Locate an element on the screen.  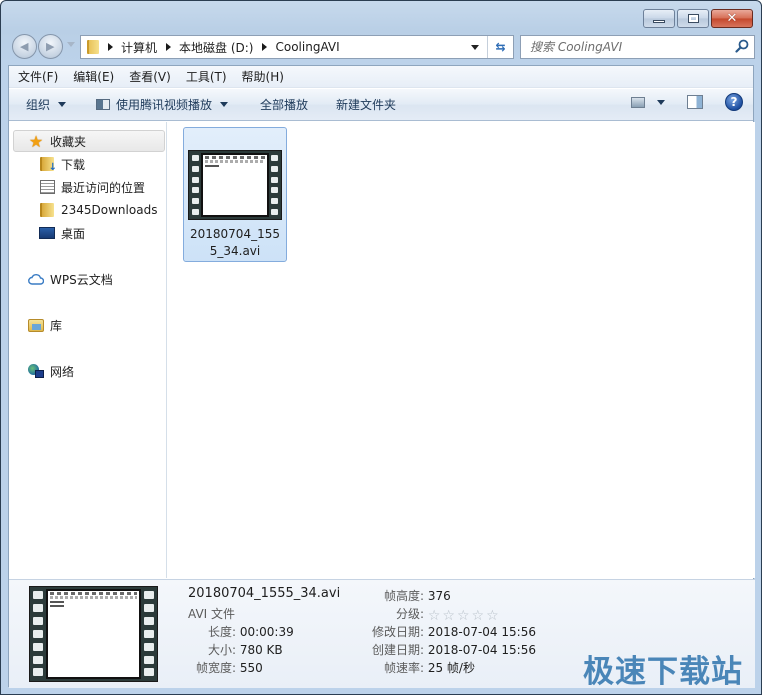
details-modified-date: 修改日期: 2018-07-04 15:56 is located at coordinates (450, 631).